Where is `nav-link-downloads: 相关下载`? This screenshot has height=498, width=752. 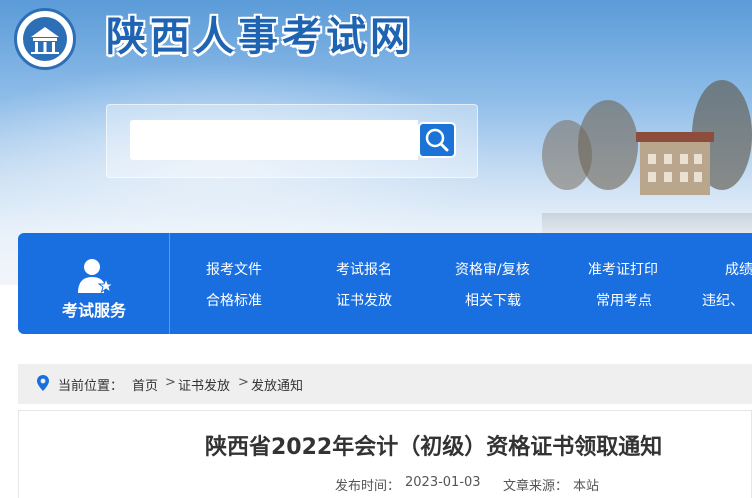 nav-link-downloads: 相关下载 is located at coordinates (493, 300).